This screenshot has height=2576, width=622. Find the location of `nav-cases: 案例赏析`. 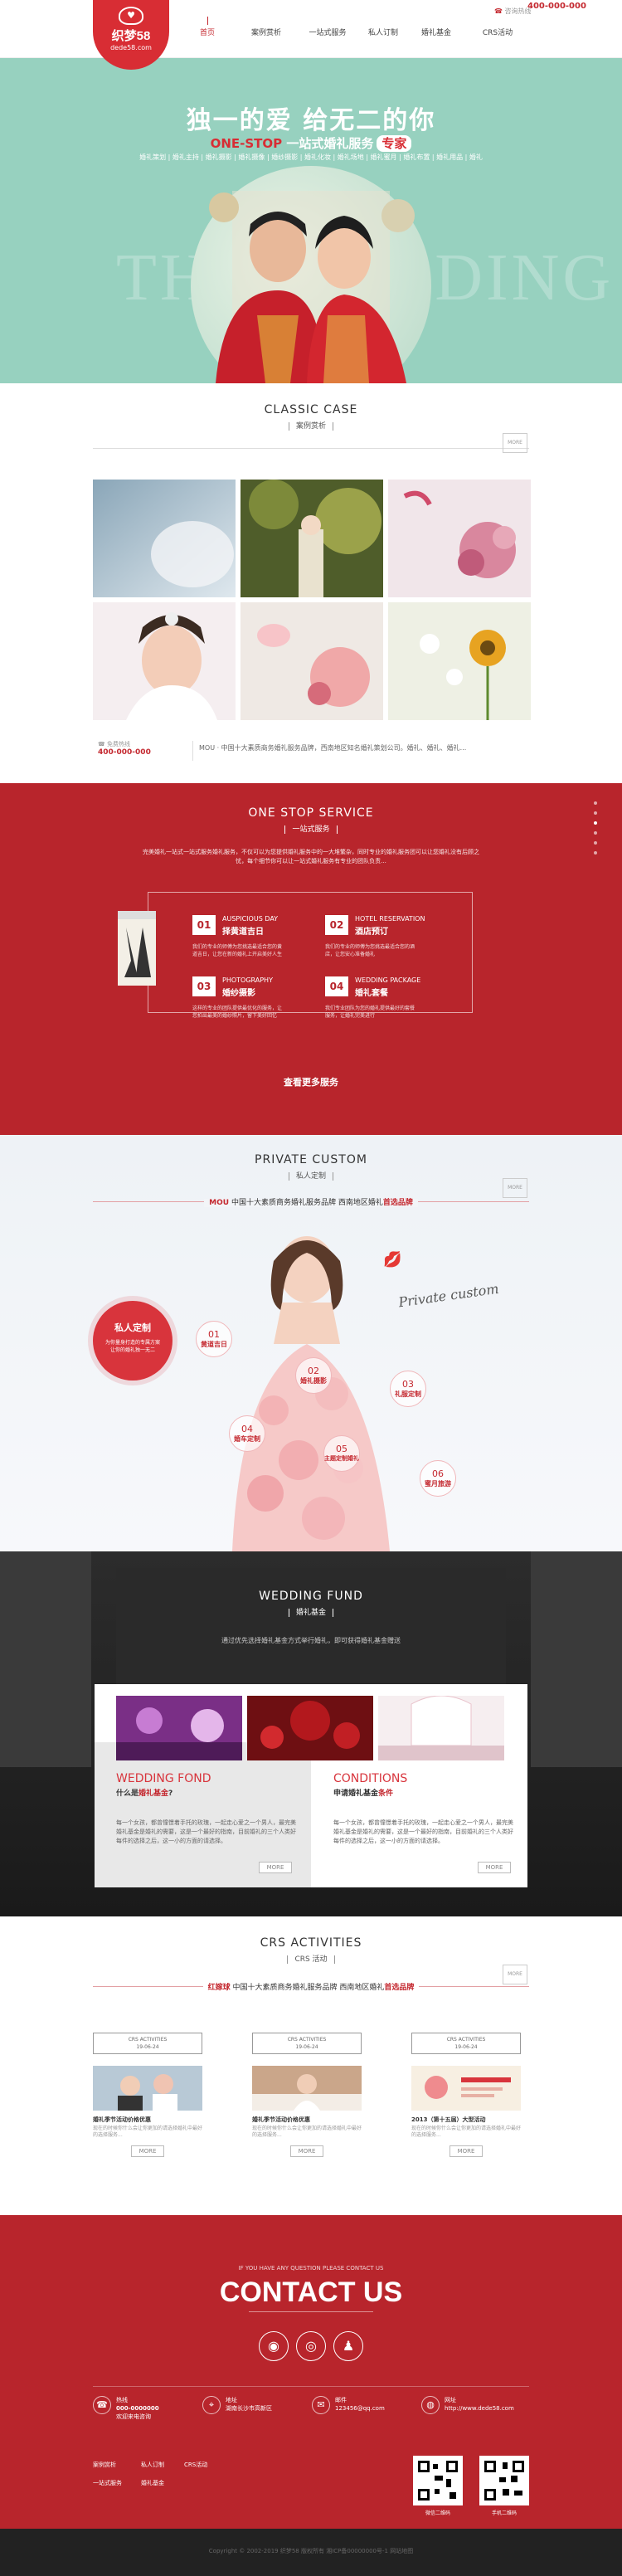

nav-cases: 案例赏析 is located at coordinates (266, 35).